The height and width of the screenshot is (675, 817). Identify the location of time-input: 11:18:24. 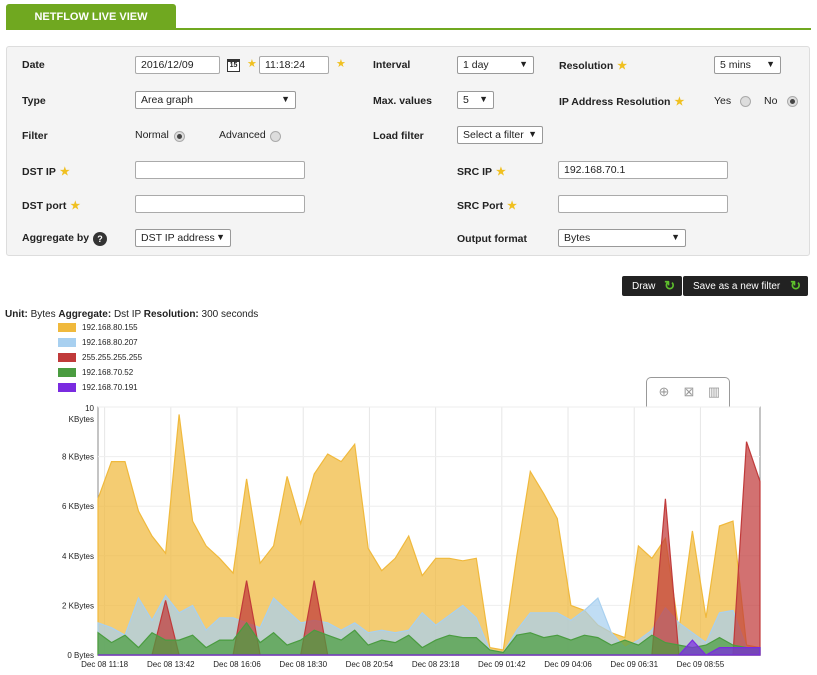
(294, 65).